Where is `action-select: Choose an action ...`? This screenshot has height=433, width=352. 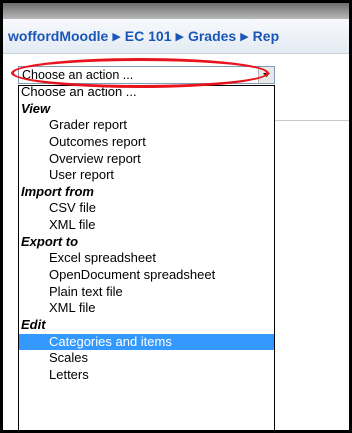 action-select: Choose an action ... is located at coordinates (146, 75).